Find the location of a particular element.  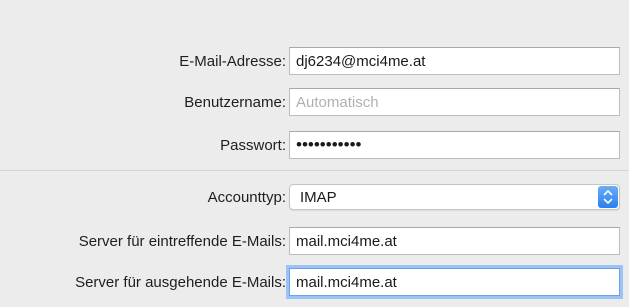

account-type-select: IMAP is located at coordinates (454, 197).